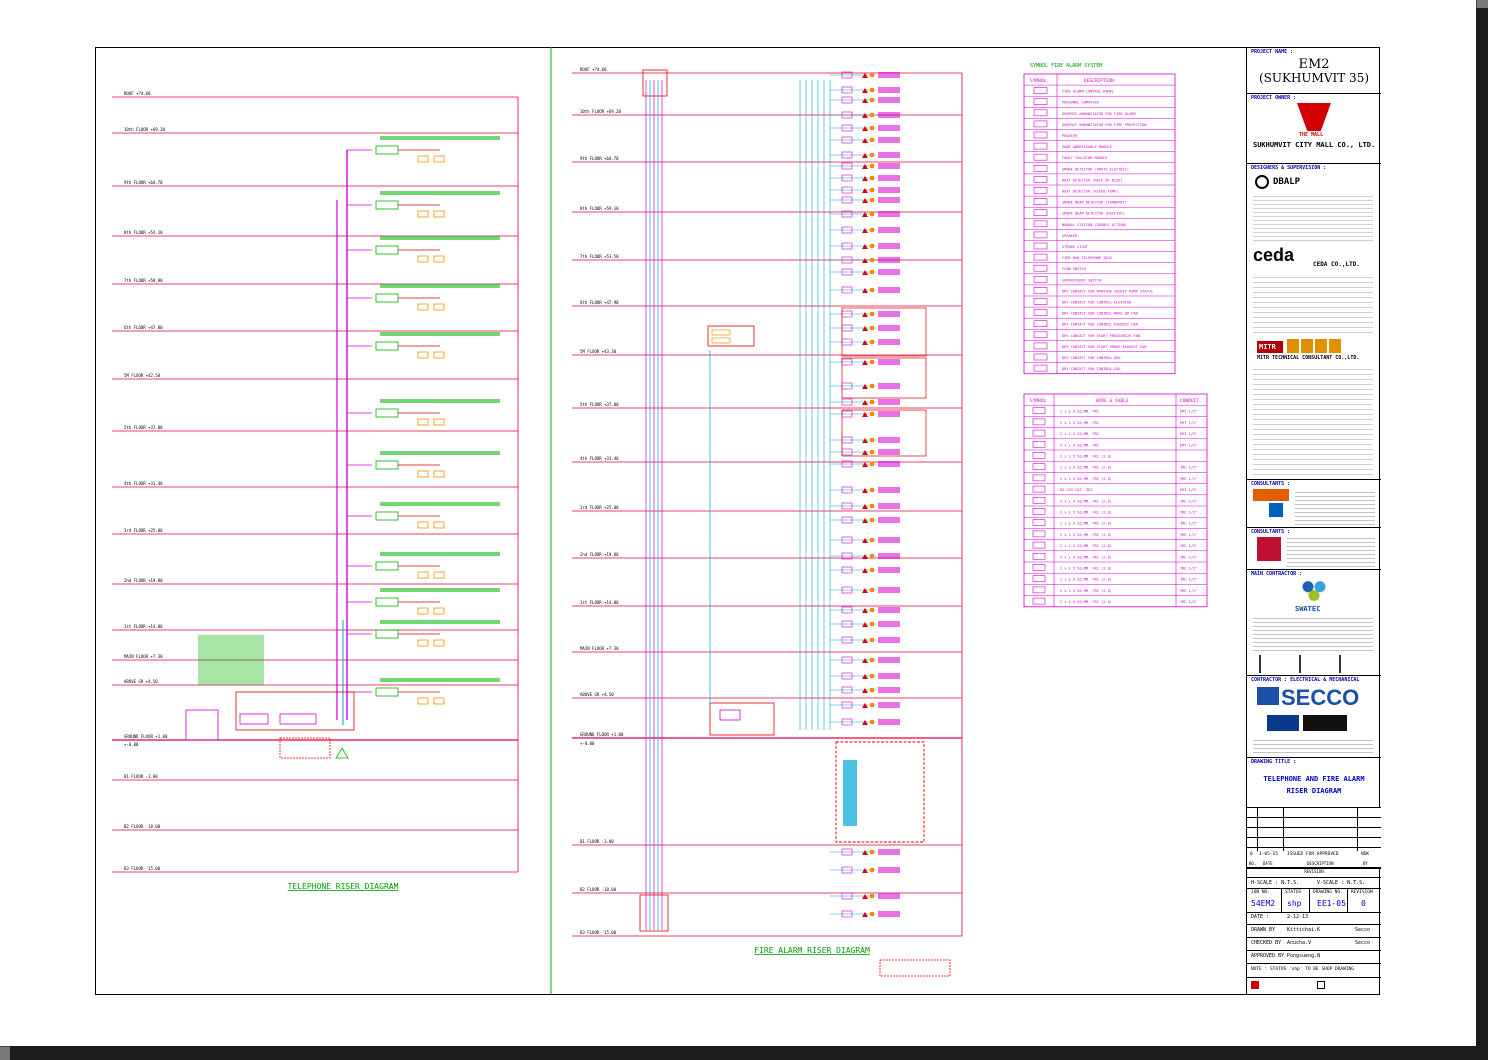  I want to click on consultants-label: CONSULTANTS :, so click(1271, 484).